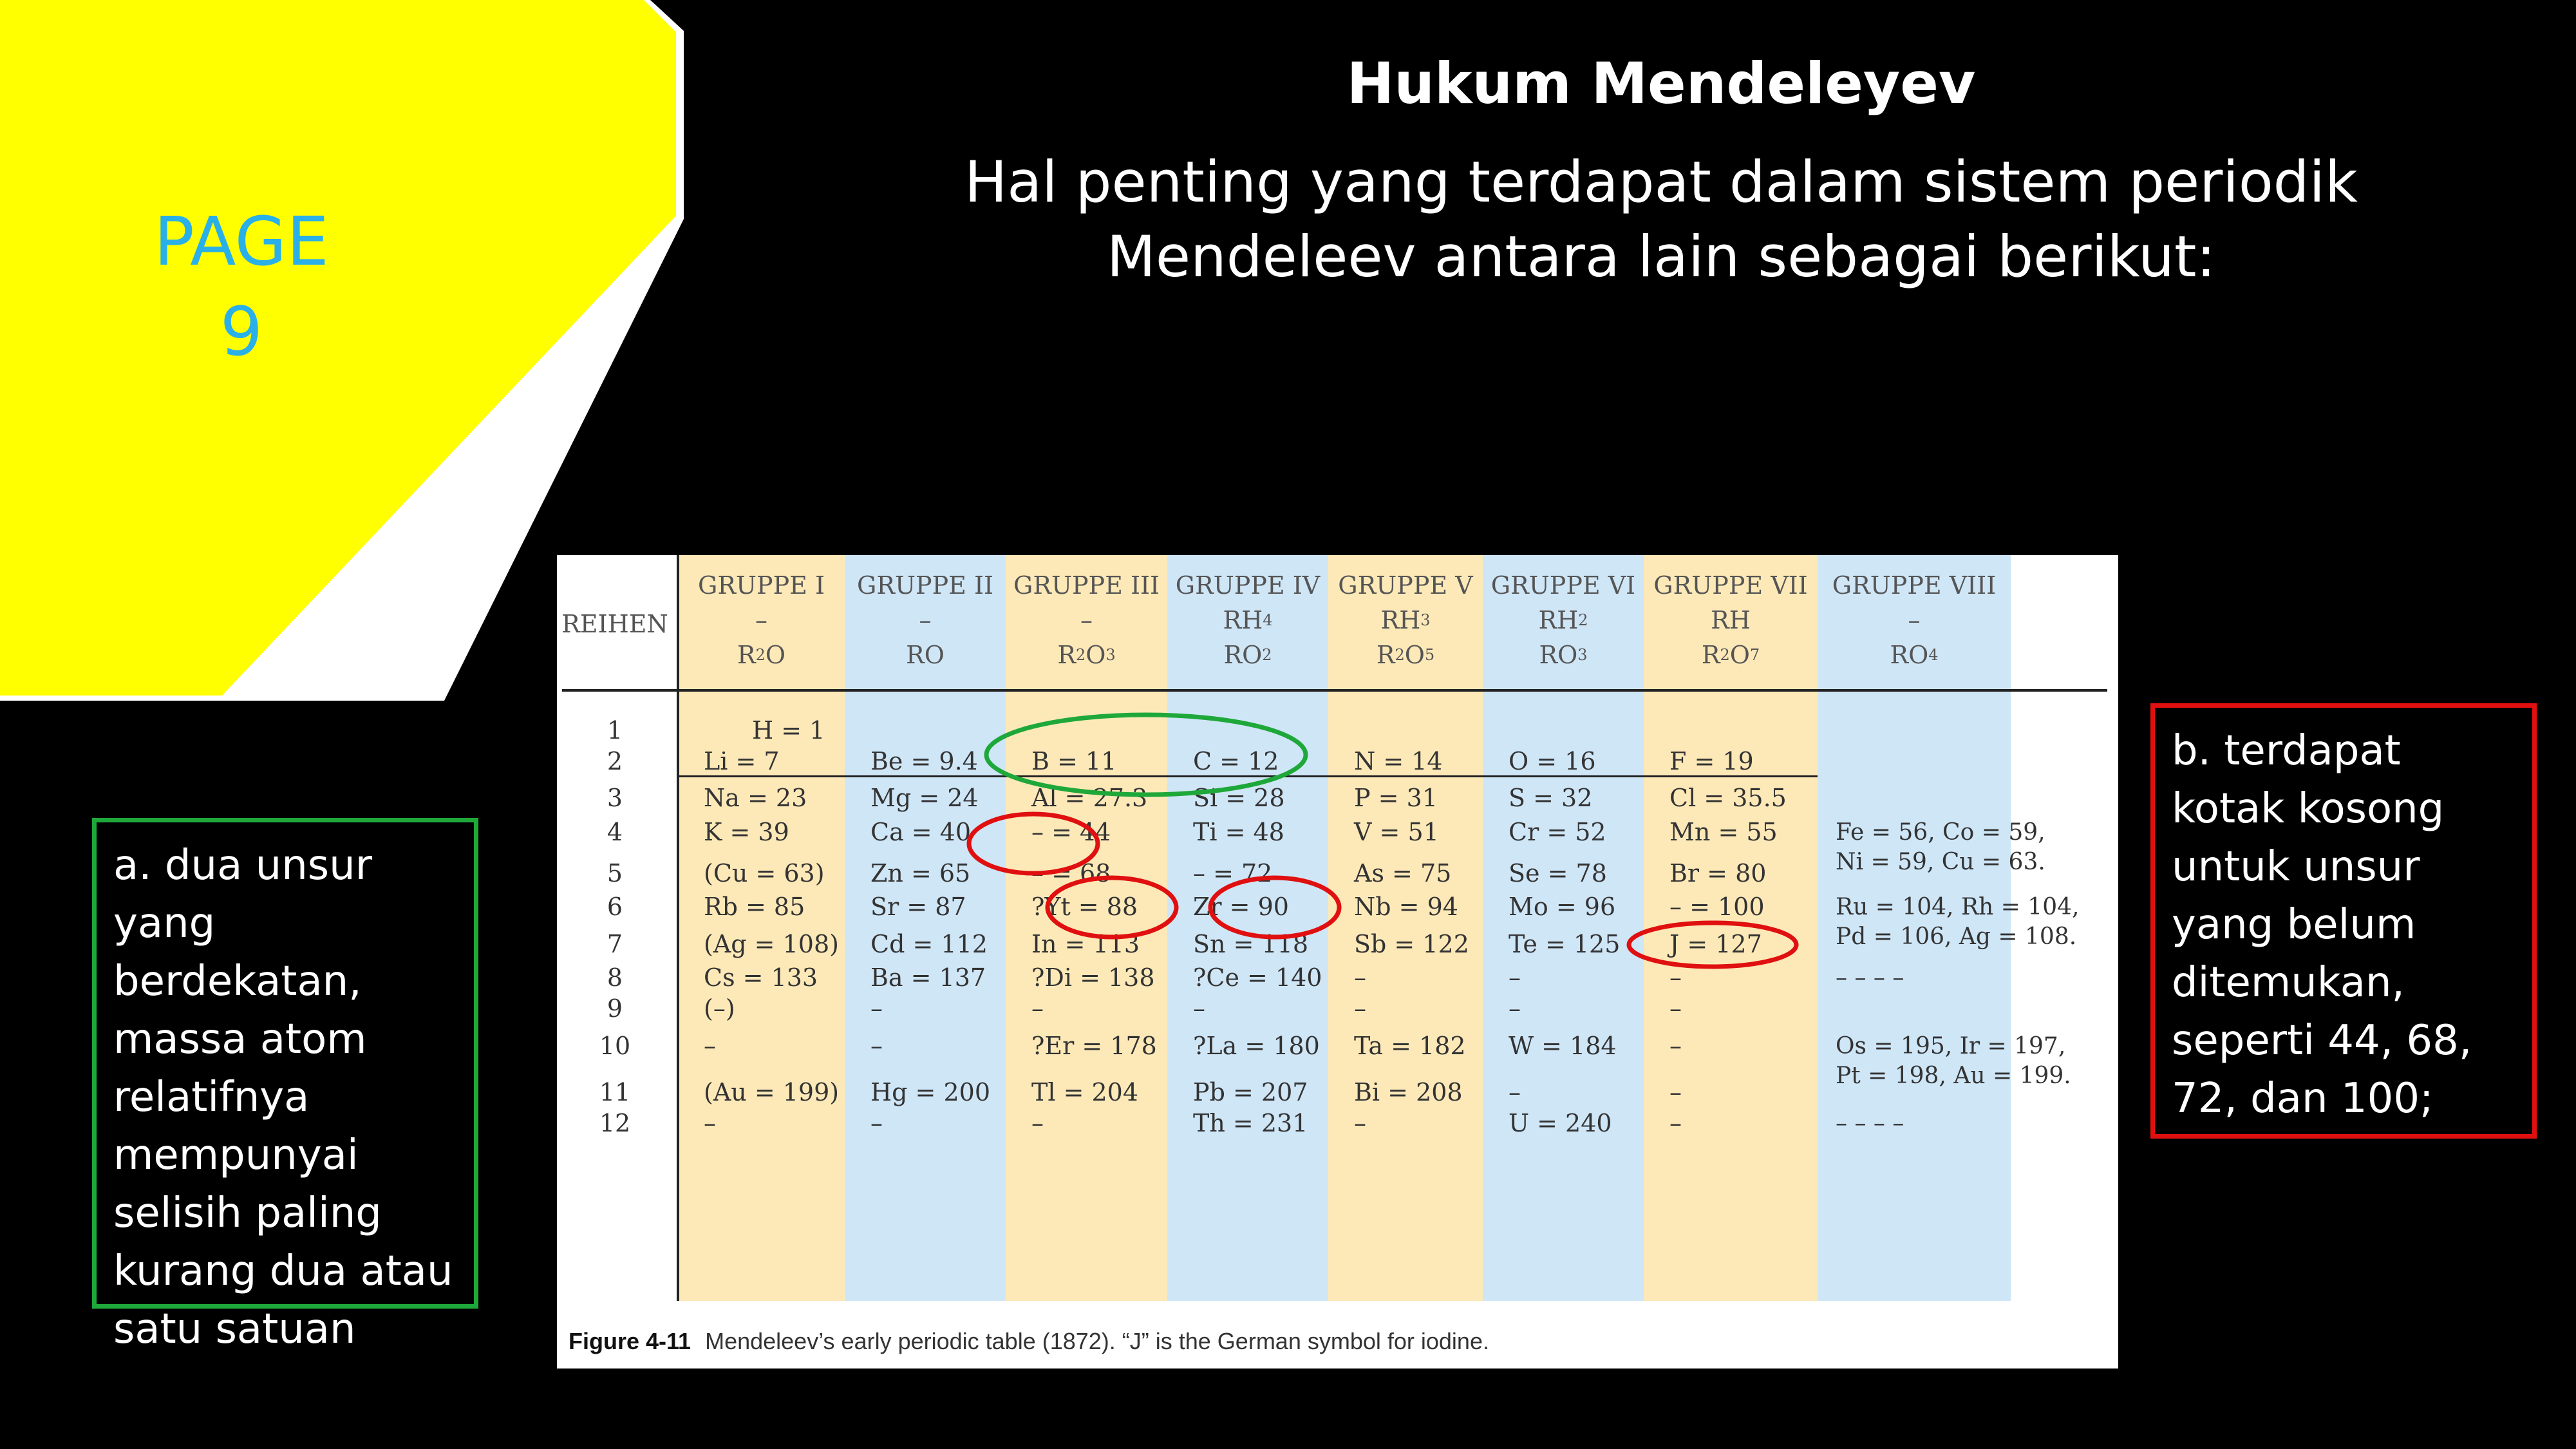 The height and width of the screenshot is (1449, 2576). I want to click on page-label: PAGE 9, so click(241, 286).